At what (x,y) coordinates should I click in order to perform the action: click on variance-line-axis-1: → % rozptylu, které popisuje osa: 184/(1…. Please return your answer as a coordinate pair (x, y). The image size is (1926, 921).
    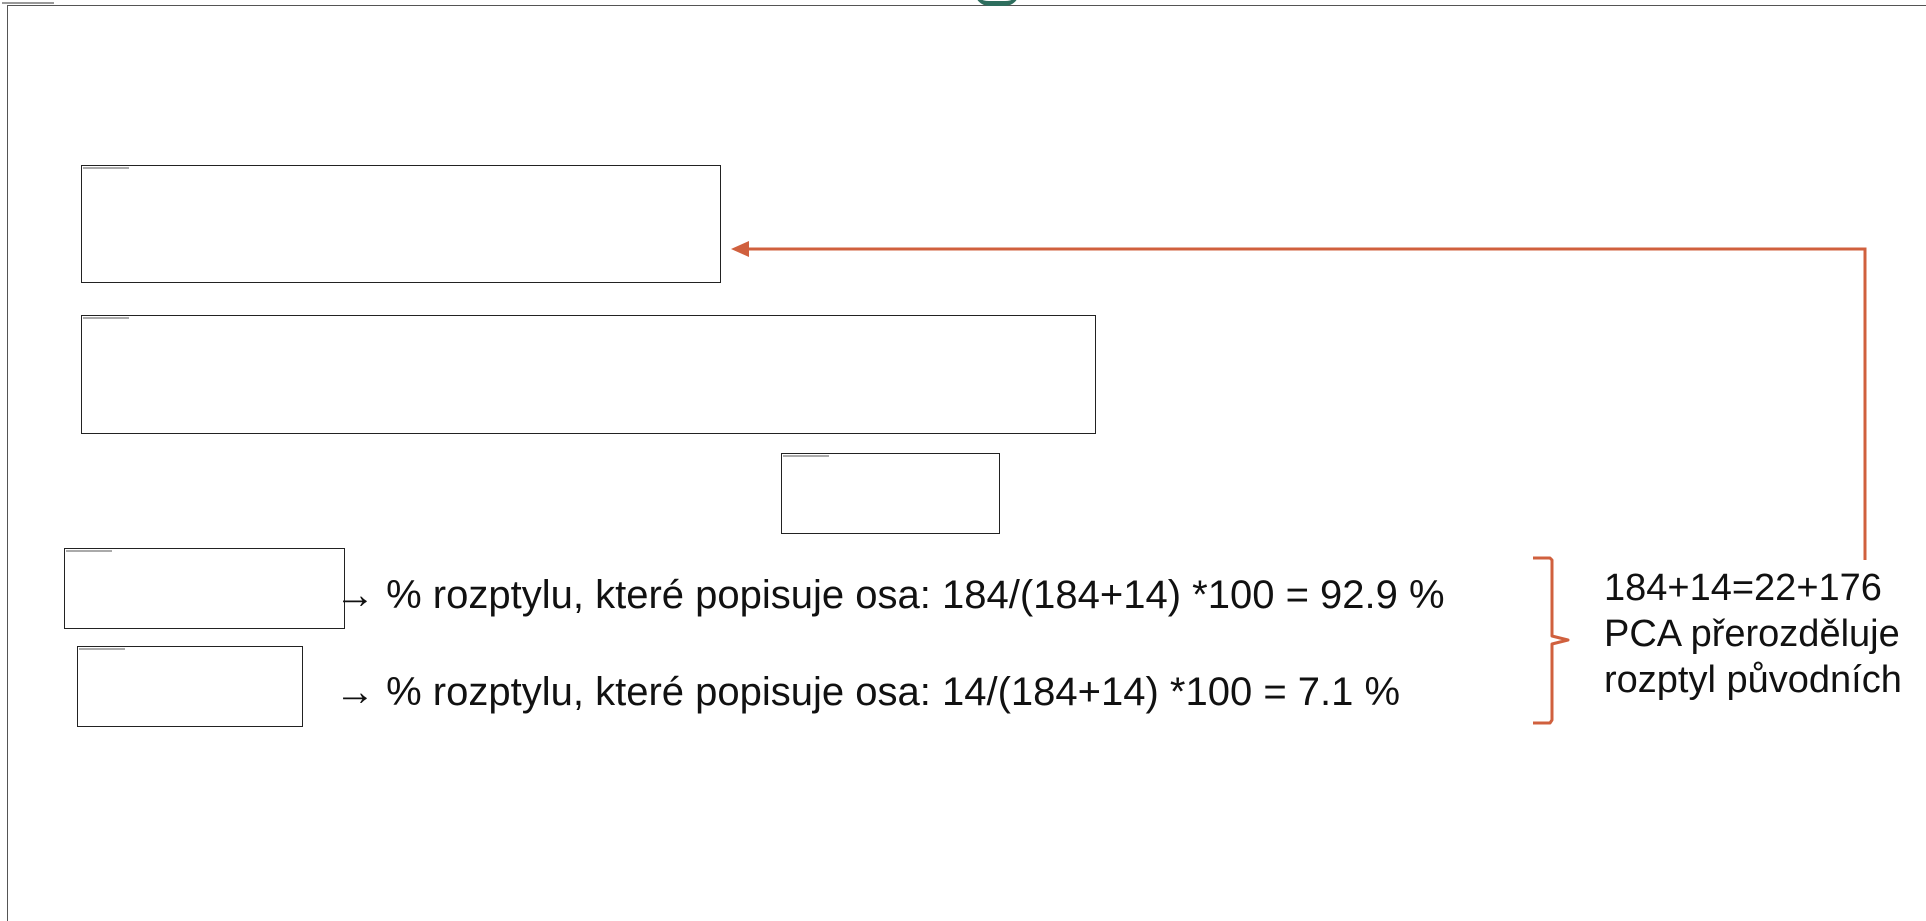
    Looking at the image, I should click on (890, 595).